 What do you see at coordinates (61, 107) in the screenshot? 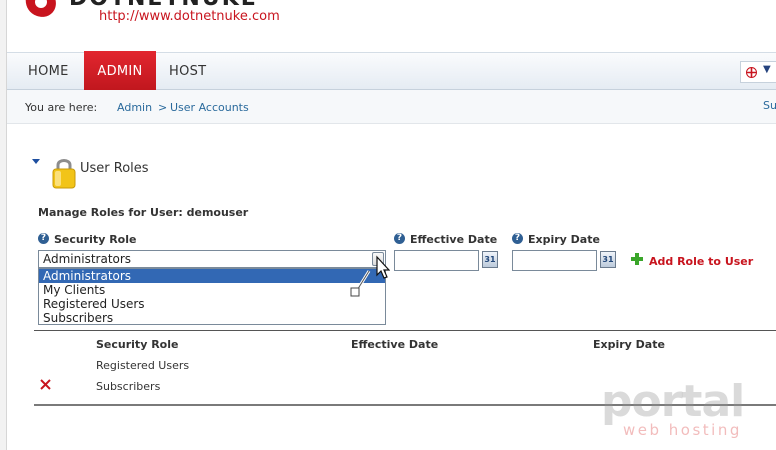
I see `breadcrumb-prefix: You are here:` at bounding box center [61, 107].